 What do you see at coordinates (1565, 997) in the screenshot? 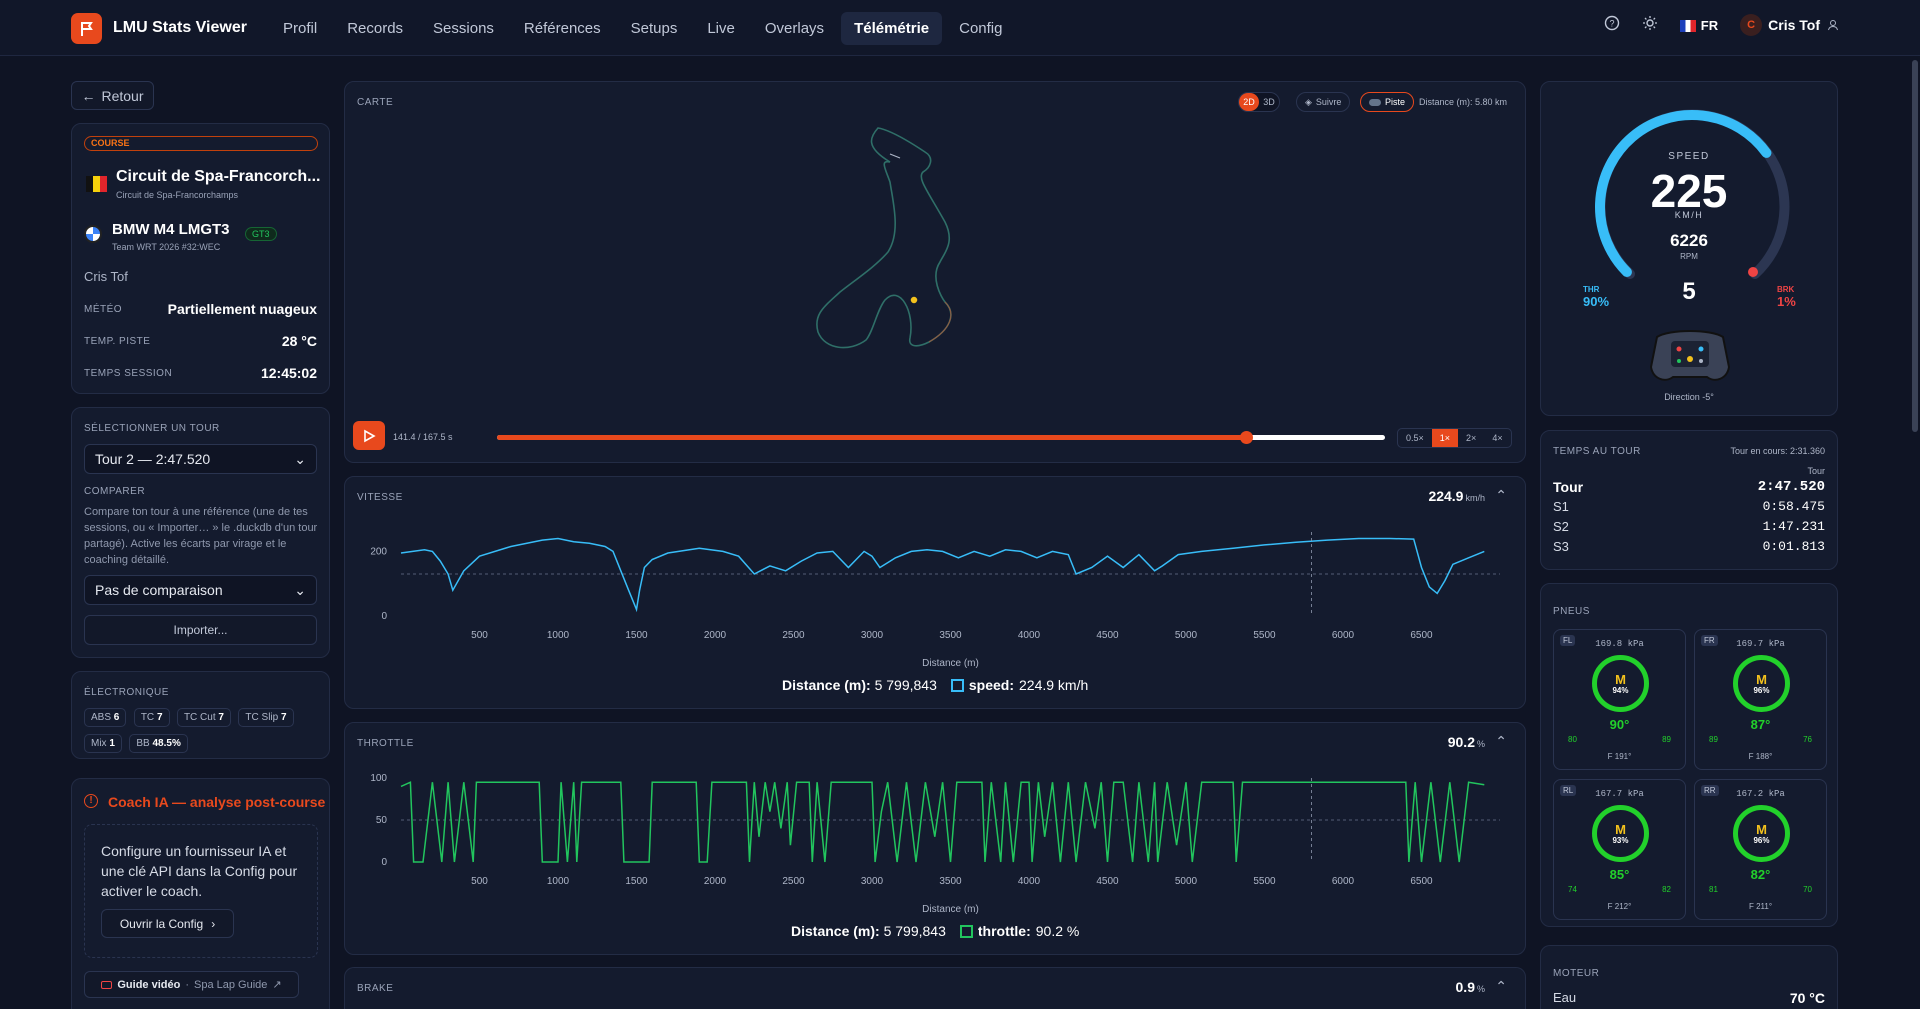
I see `water-temp-label: Eau` at bounding box center [1565, 997].